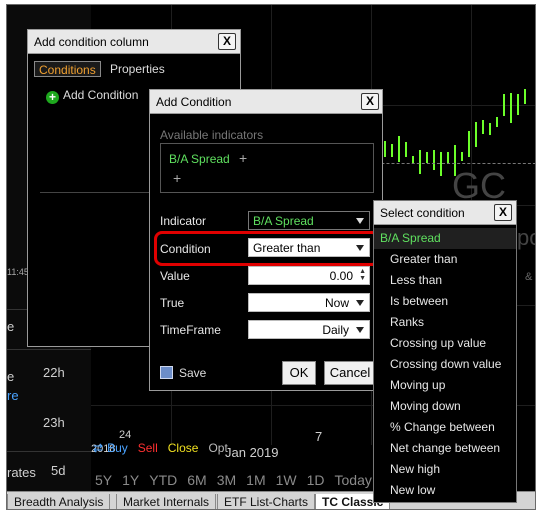 This screenshot has height=516, width=542. I want to click on indicator-symbol-fragment: &, so click(529, 277).